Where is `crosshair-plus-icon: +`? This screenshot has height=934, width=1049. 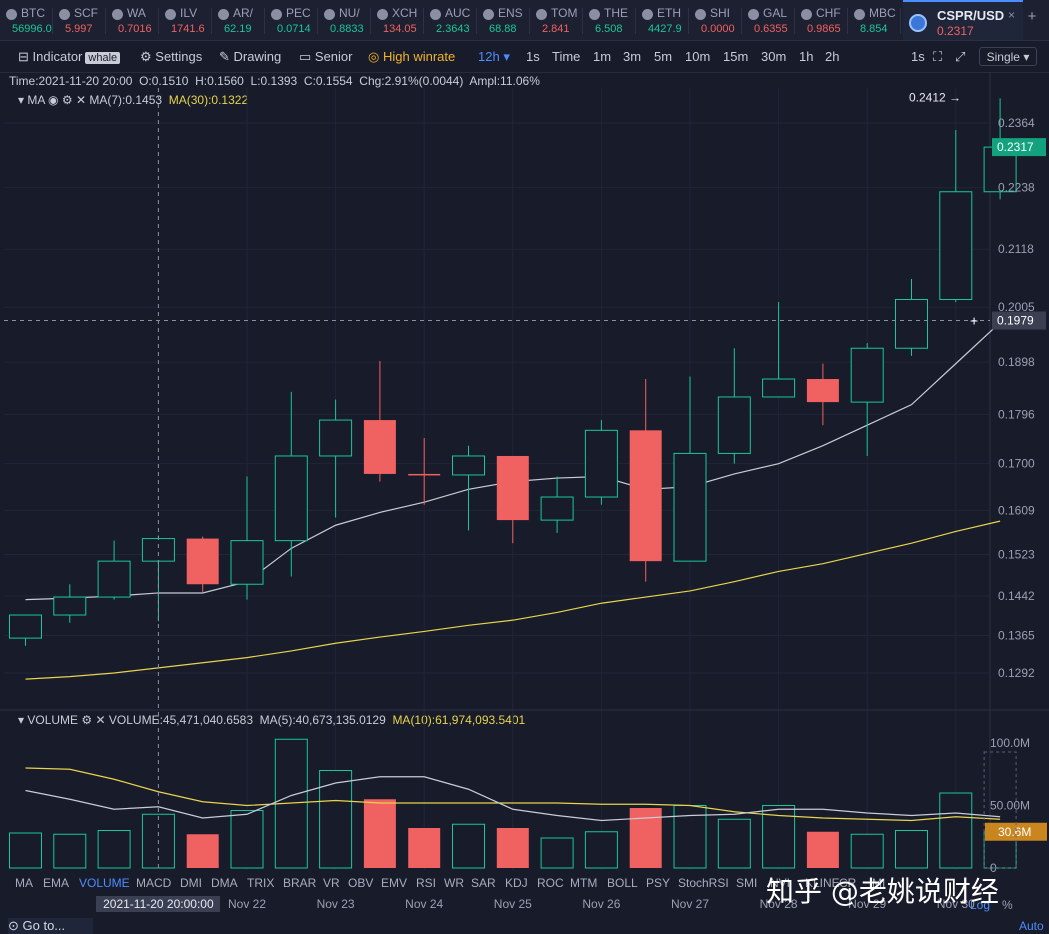 crosshair-plus-icon: + is located at coordinates (974, 321).